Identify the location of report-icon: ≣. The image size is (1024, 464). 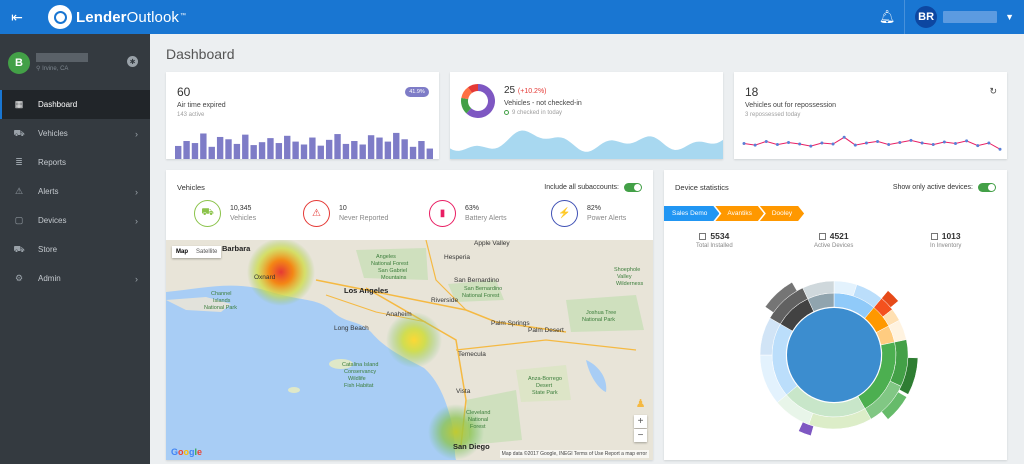
(19, 162).